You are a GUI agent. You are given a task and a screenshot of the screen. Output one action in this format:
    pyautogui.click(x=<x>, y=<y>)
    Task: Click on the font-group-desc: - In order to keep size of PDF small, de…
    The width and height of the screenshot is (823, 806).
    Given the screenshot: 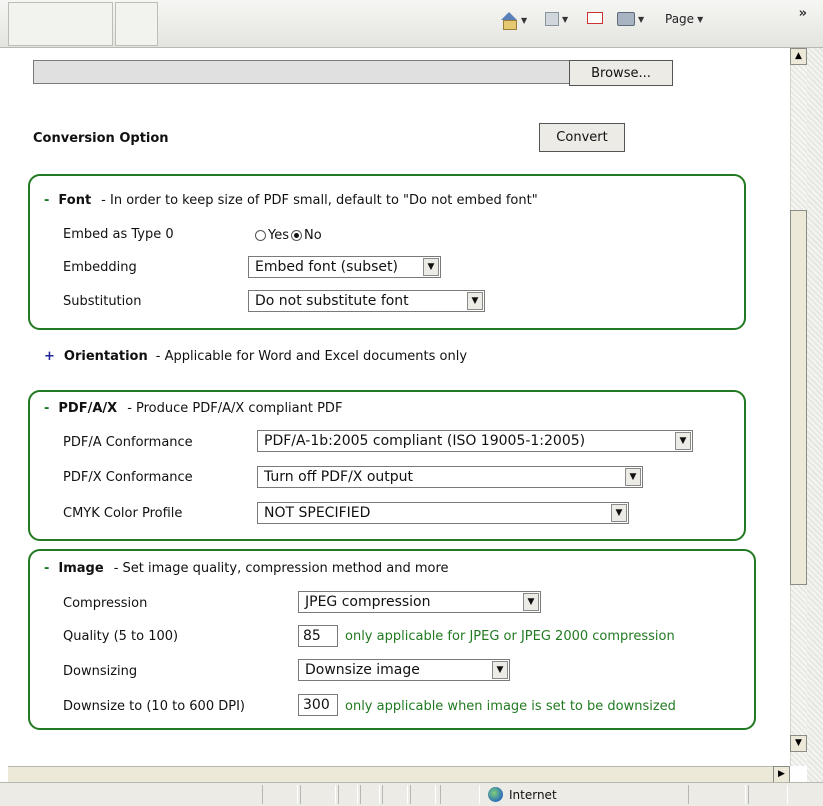 What is the action you would take?
    pyautogui.click(x=319, y=200)
    